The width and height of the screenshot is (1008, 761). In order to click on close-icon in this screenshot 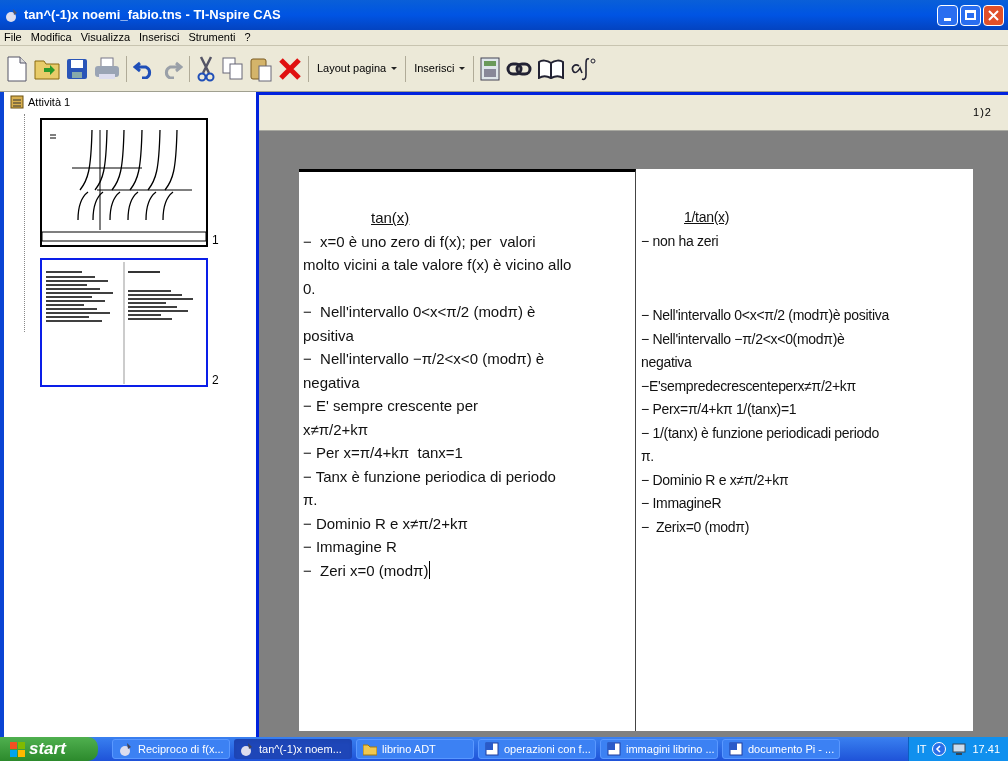, I will do `click(993, 15)`.